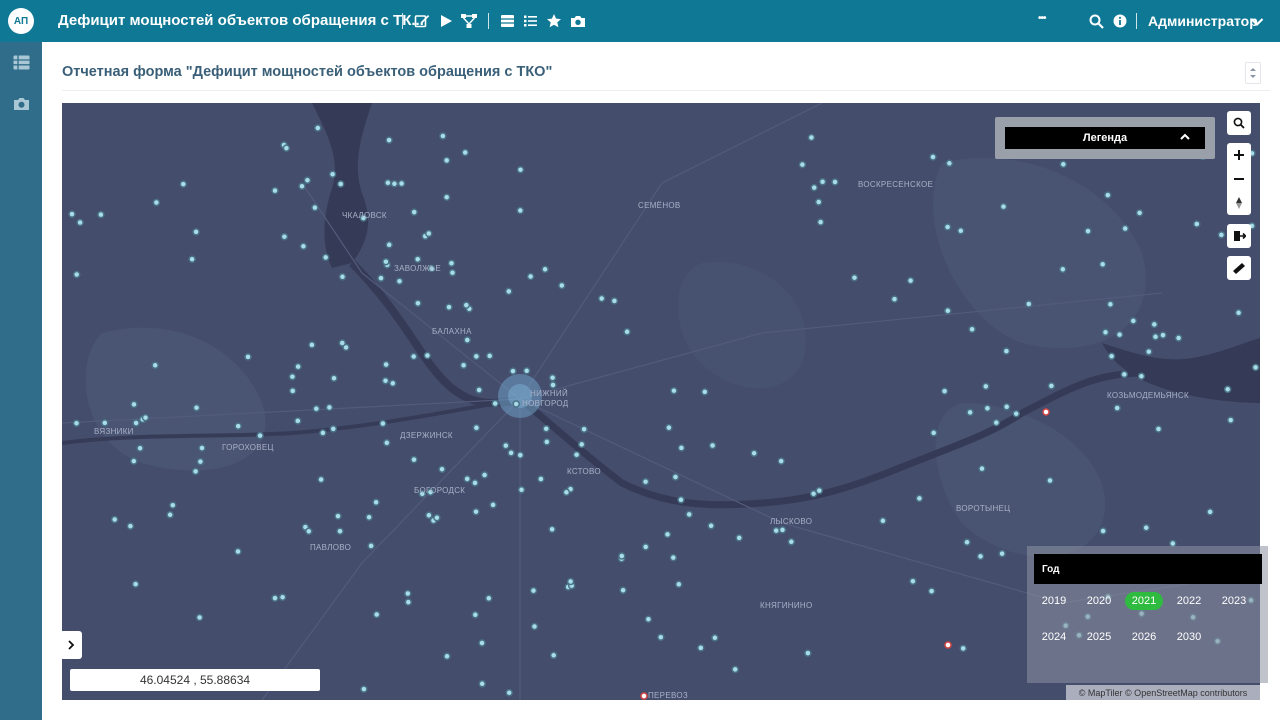 This screenshot has width=1280, height=720. What do you see at coordinates (644, 696) in the screenshot?
I see `map-marker-alert` at bounding box center [644, 696].